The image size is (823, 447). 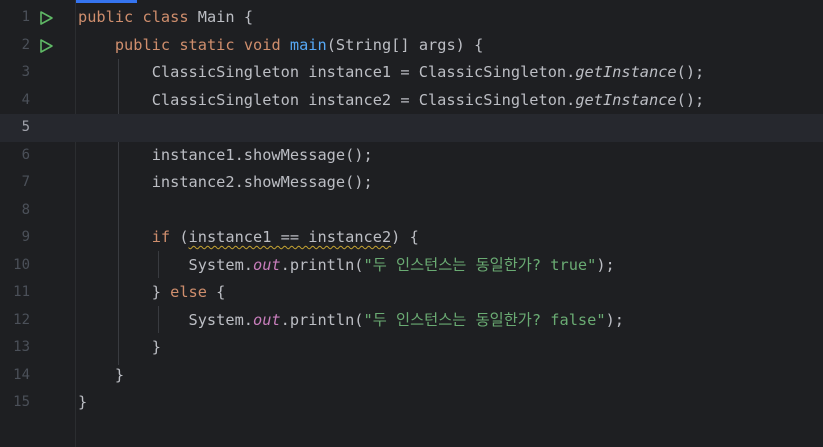 I want to click on code-text: } else {, so click(x=152, y=293).